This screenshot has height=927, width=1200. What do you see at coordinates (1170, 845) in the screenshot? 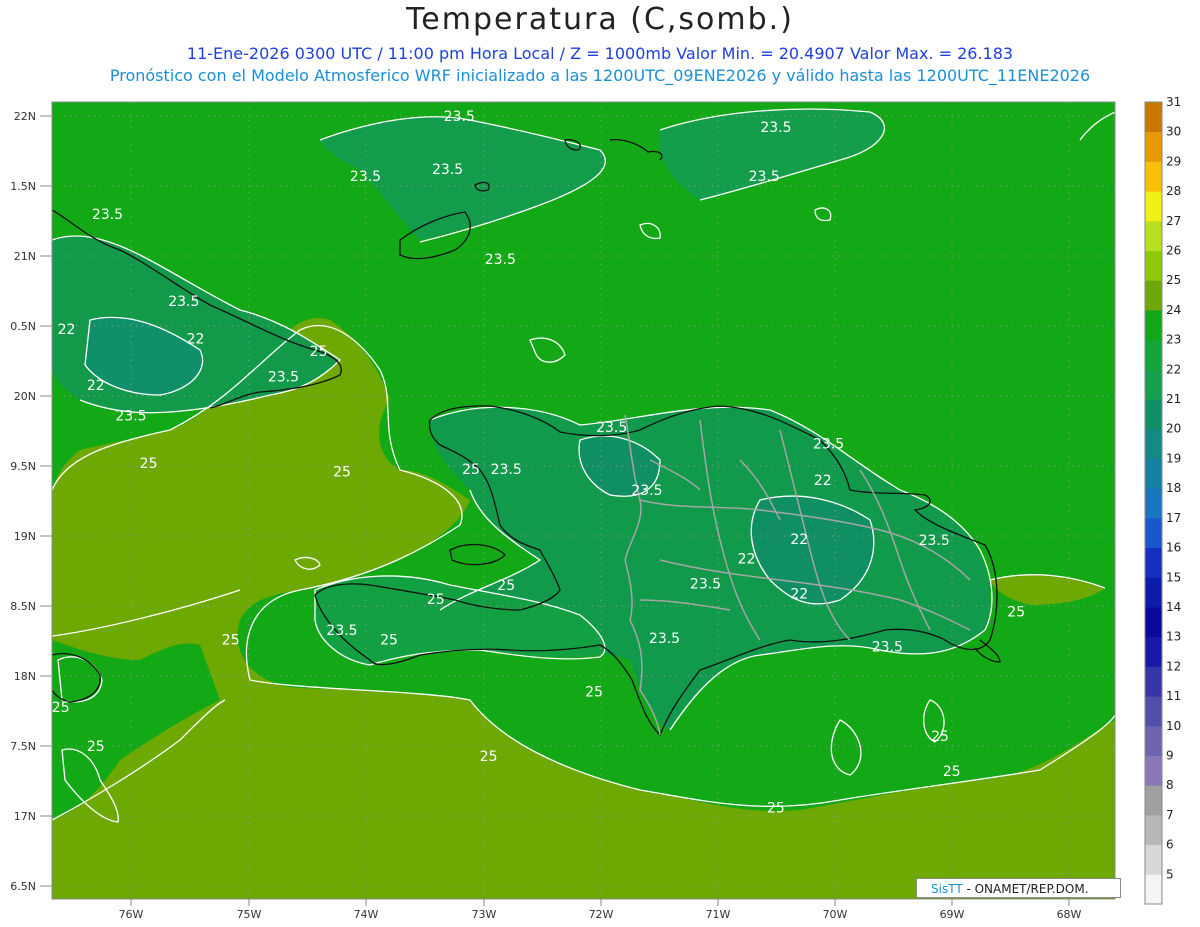
I see `colorbar-label: 6` at bounding box center [1170, 845].